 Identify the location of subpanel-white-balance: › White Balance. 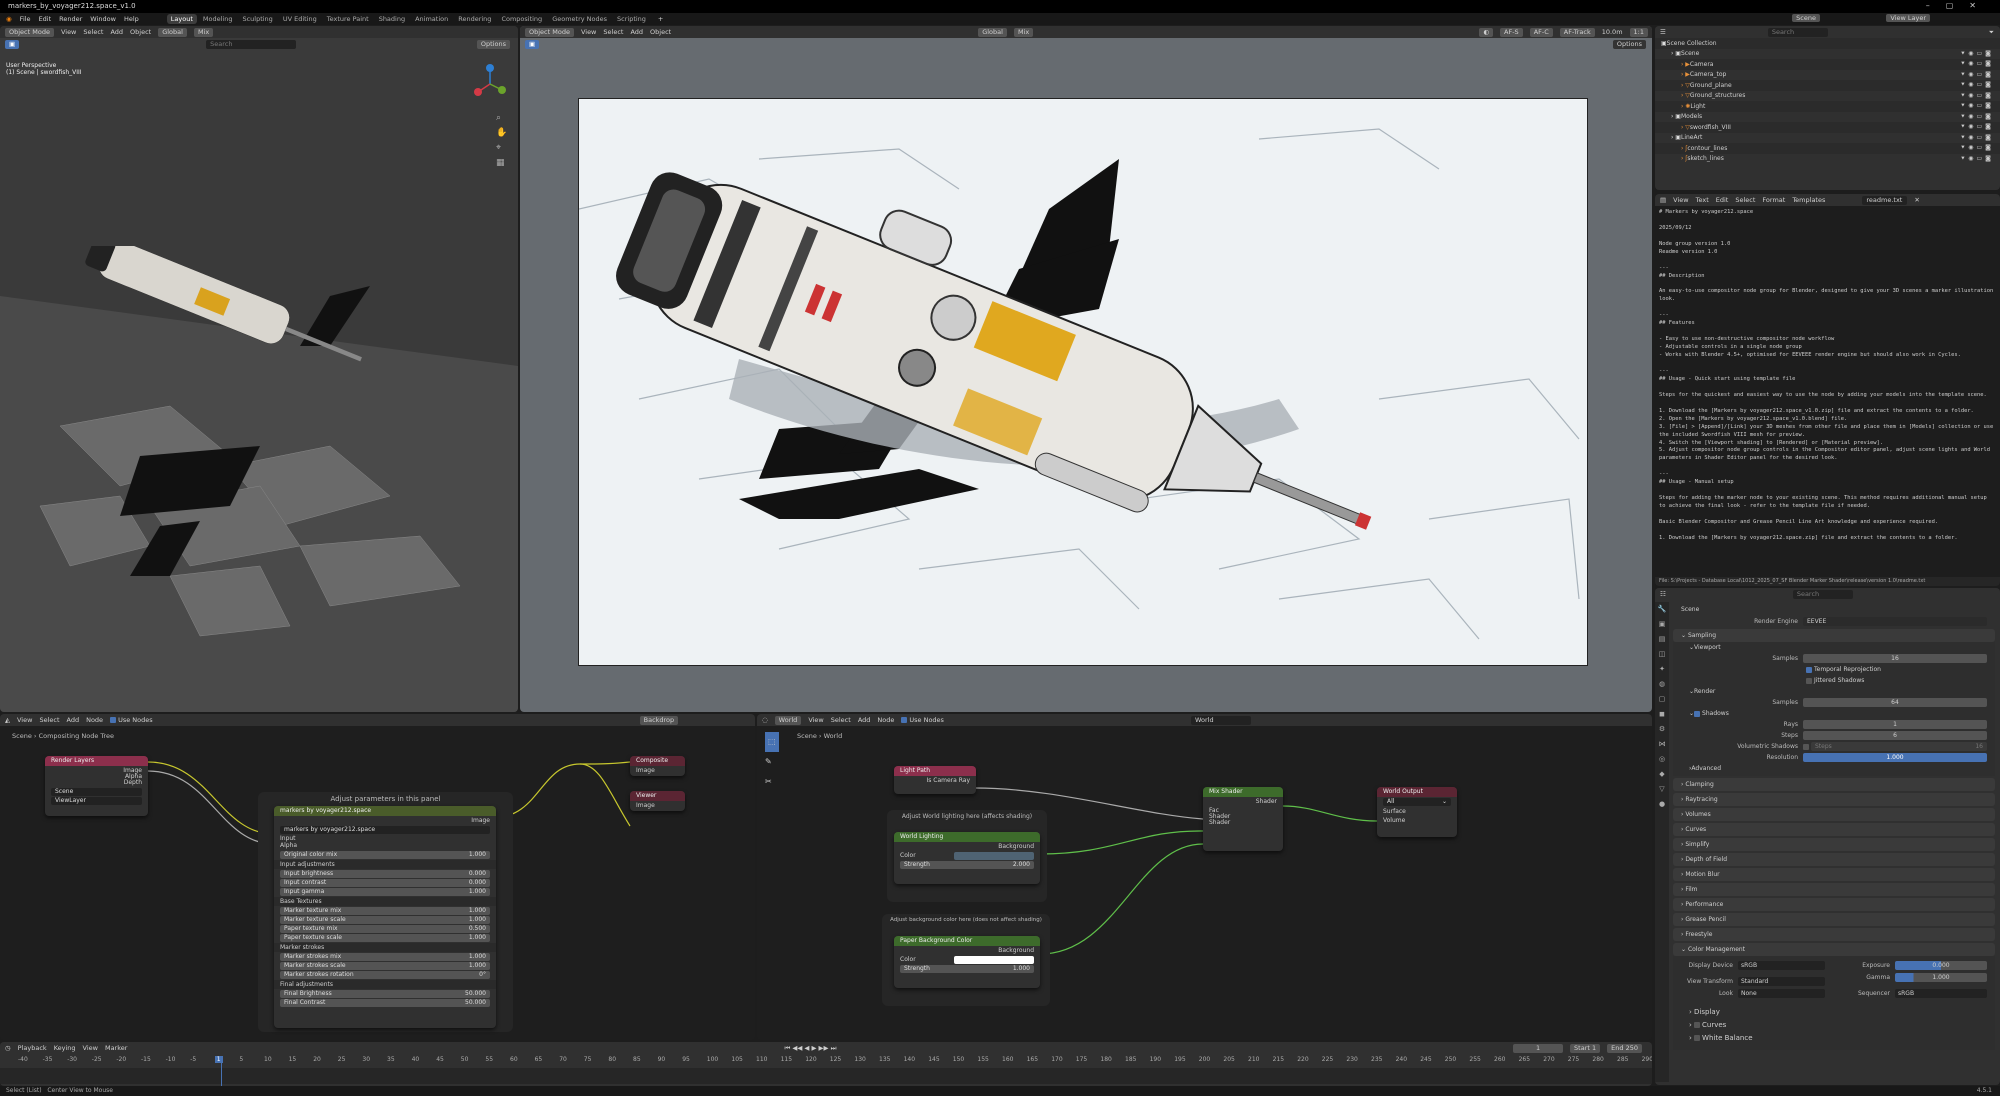
(1721, 1038).